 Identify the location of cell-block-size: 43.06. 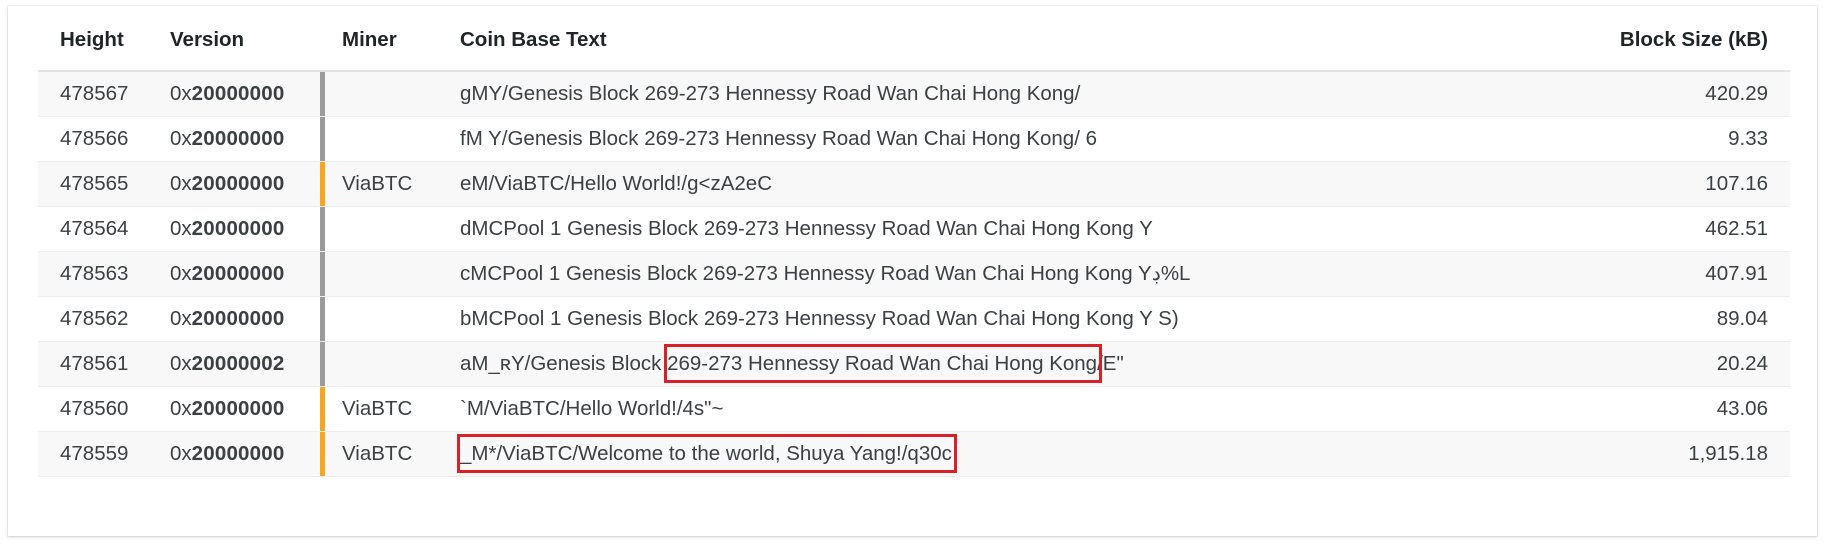
(1695, 409).